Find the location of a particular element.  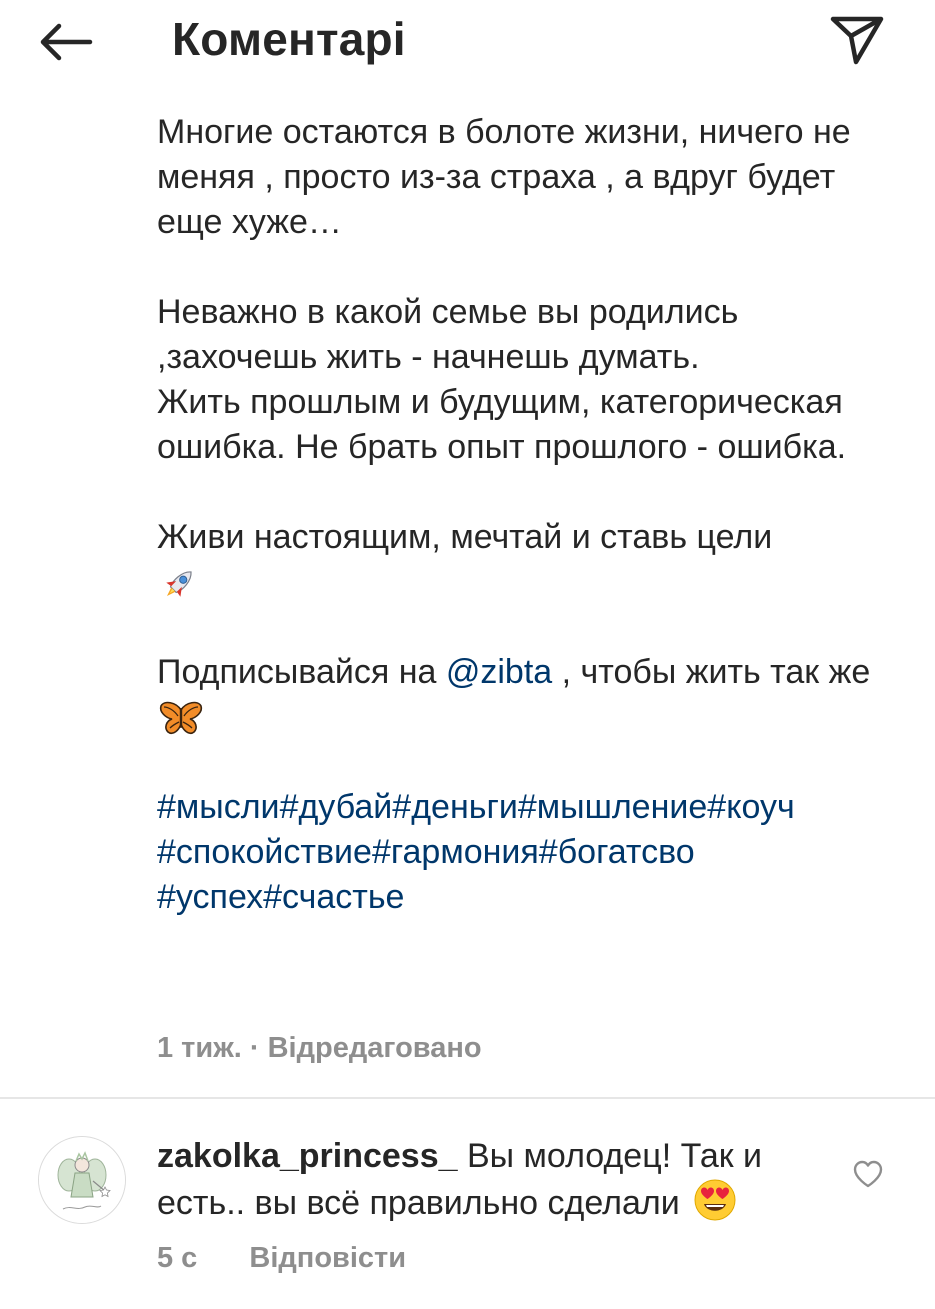

hashtag-link: #мышление is located at coordinates (612, 807).